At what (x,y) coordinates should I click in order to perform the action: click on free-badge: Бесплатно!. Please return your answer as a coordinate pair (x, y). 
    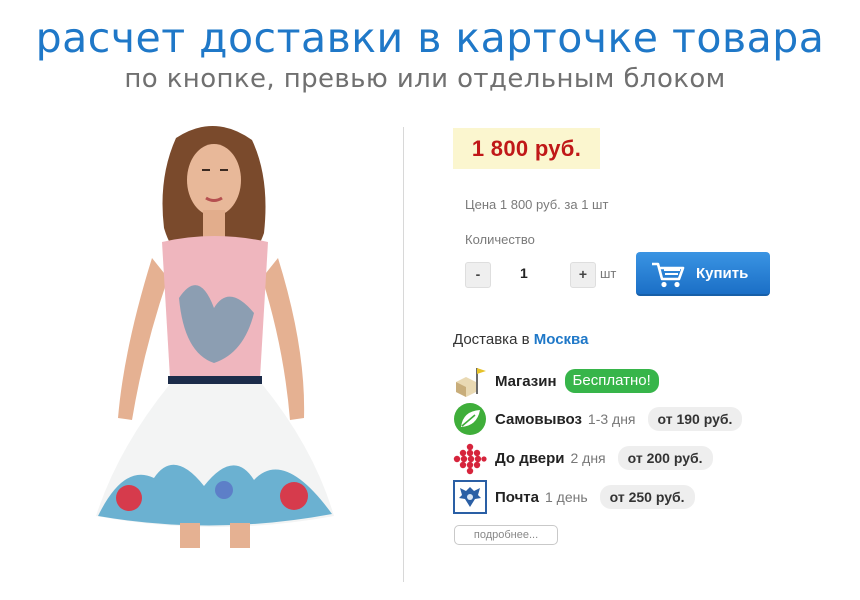
    Looking at the image, I should click on (611, 381).